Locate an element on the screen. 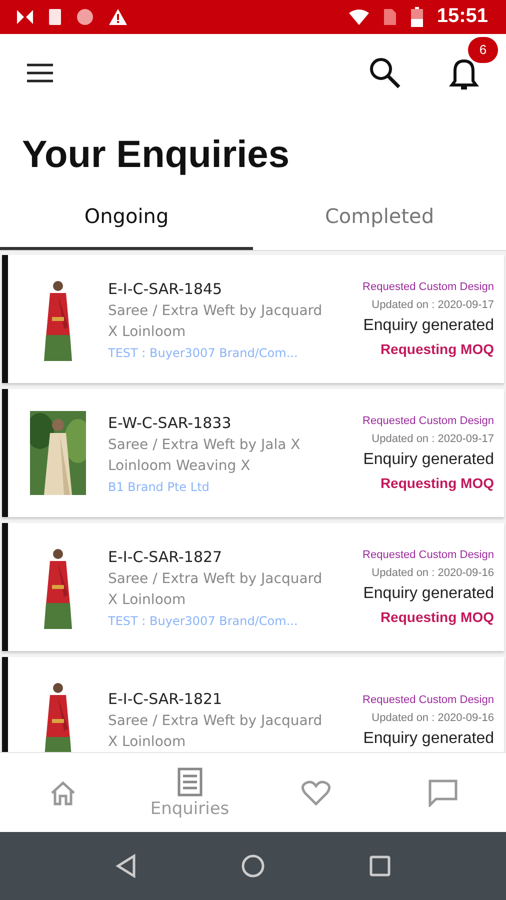 The height and width of the screenshot is (900, 506). enquiry-card: E-I-C-SAR-1821 Saree / Extra Weft by Jacquard X Loinloom Requested Custom Design Updated on : 2020-09-16 Enquiry generated is located at coordinates (253, 704).